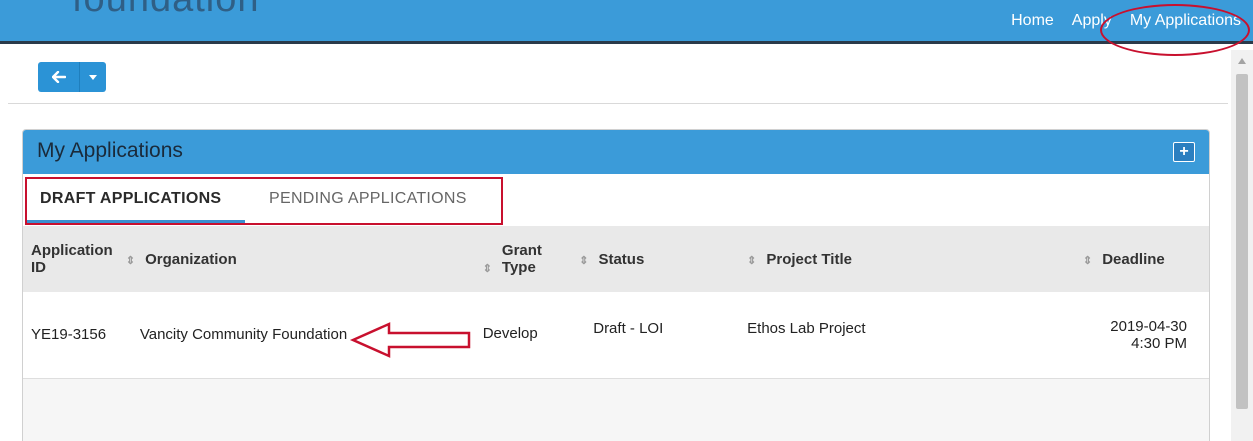 This screenshot has width=1253, height=441. I want to click on col-header-organization: ⇕ Organization, so click(304, 259).